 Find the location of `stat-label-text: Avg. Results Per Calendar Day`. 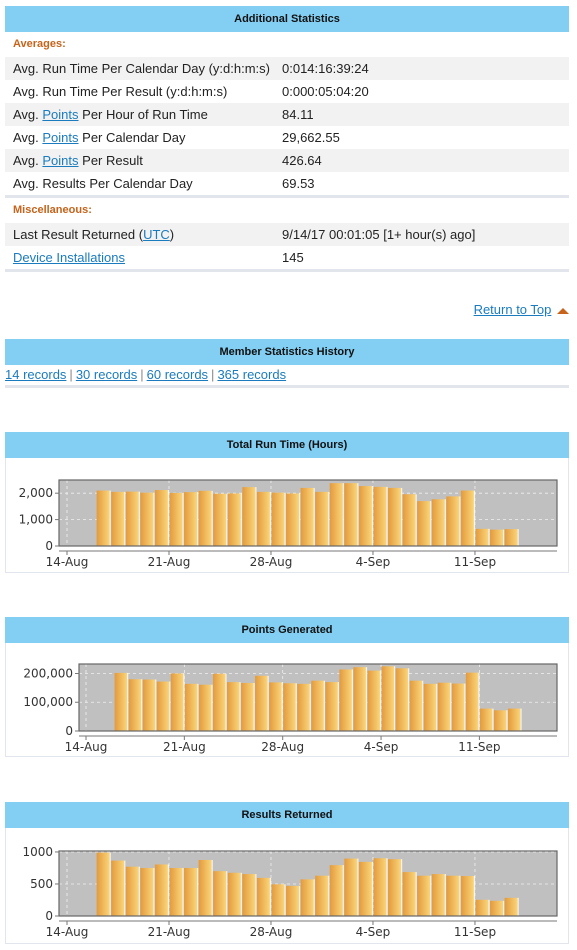

stat-label-text: Avg. Results Per Calendar Day is located at coordinates (103, 183).